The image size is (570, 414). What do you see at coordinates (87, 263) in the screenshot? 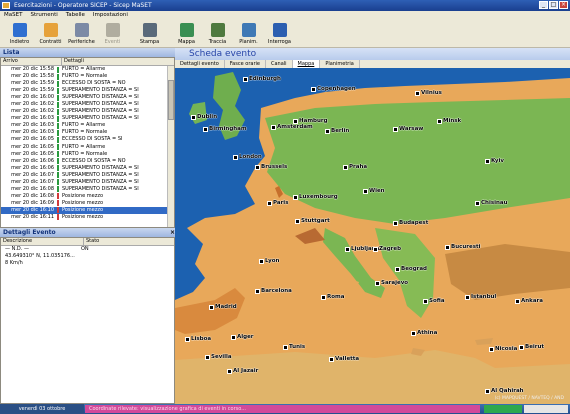
I see `detail-row: 8 Km/h` at bounding box center [87, 263].